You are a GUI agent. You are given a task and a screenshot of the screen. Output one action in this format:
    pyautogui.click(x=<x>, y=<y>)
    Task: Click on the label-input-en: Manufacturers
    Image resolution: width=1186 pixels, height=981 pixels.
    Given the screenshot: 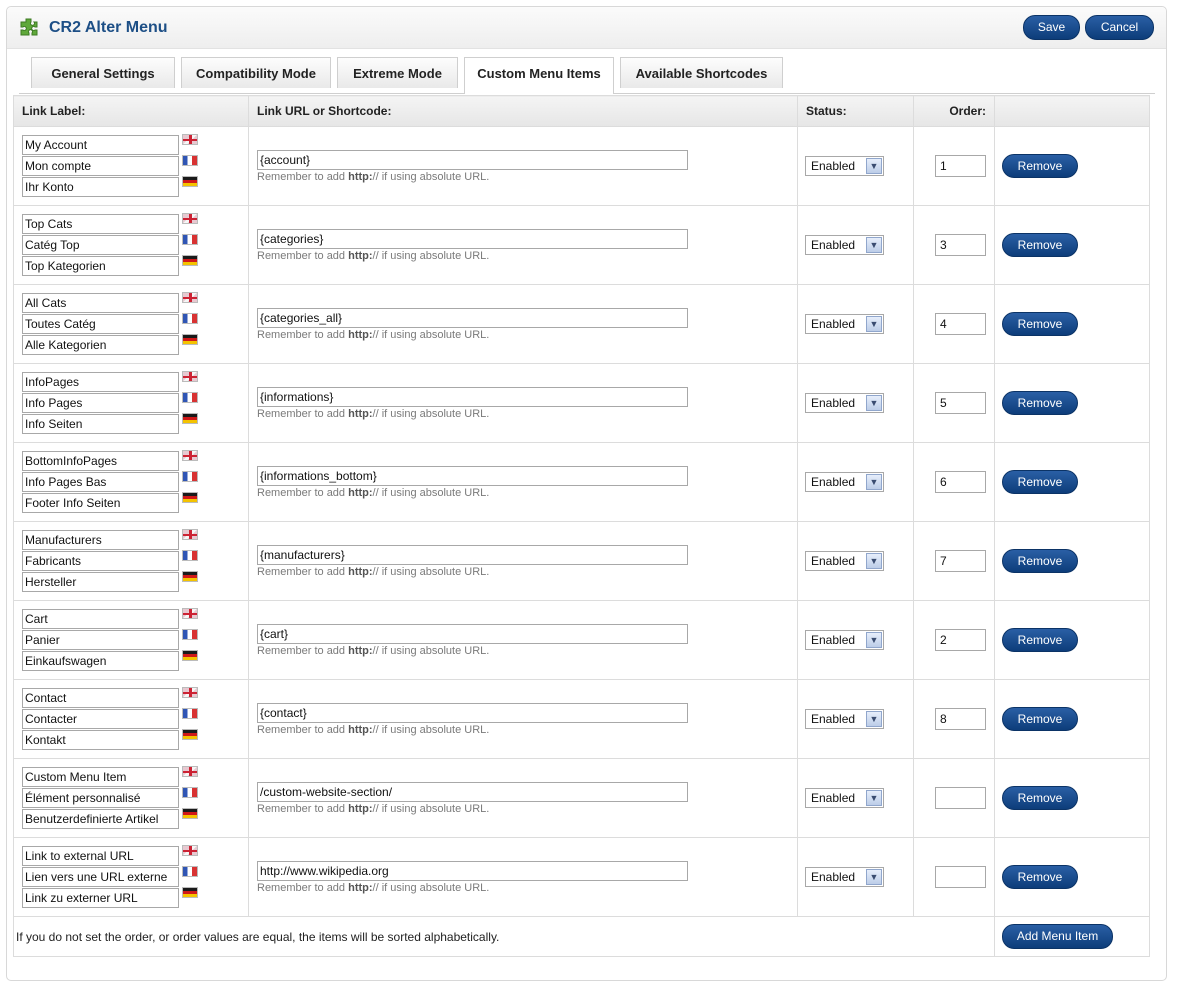 What is the action you would take?
    pyautogui.click(x=100, y=540)
    